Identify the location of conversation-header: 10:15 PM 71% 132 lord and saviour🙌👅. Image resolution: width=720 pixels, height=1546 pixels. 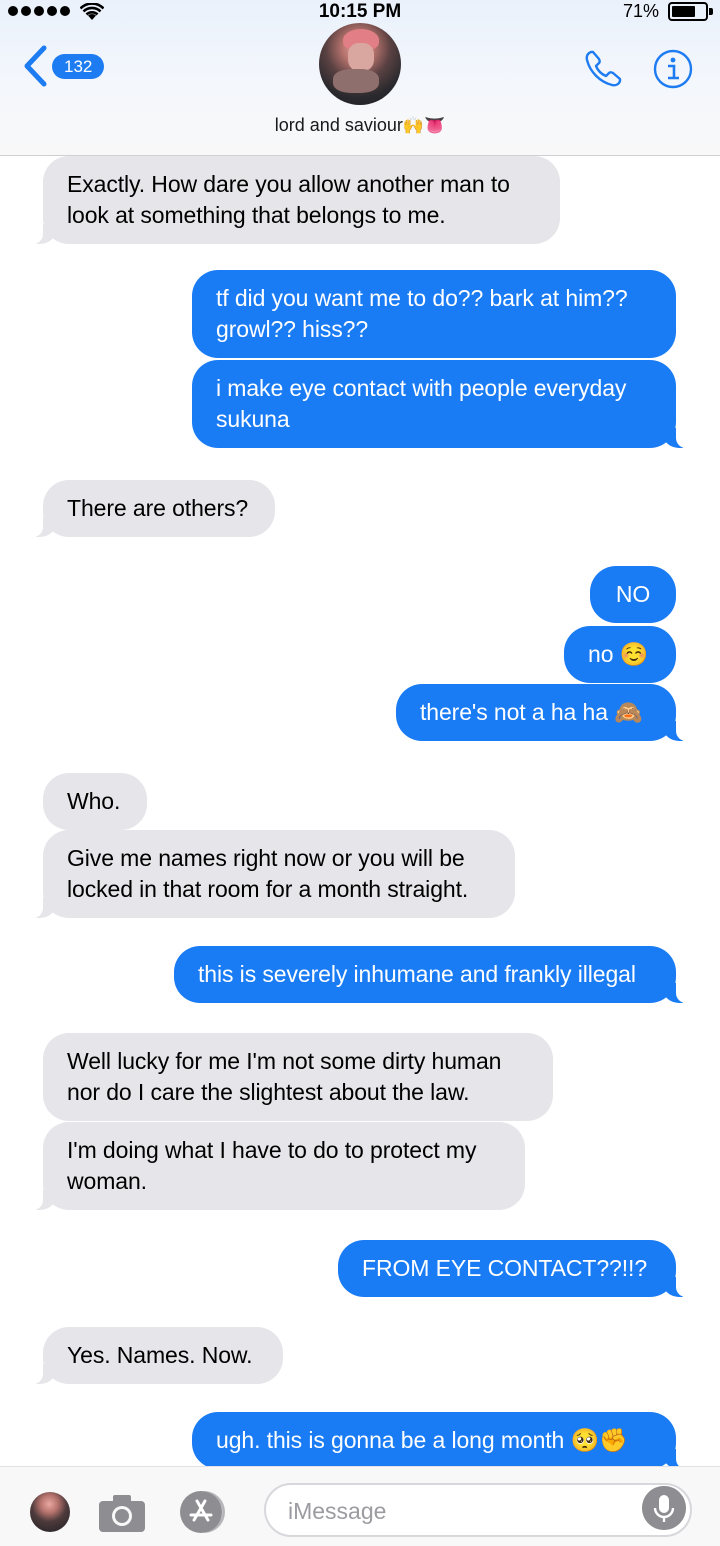
(360, 78).